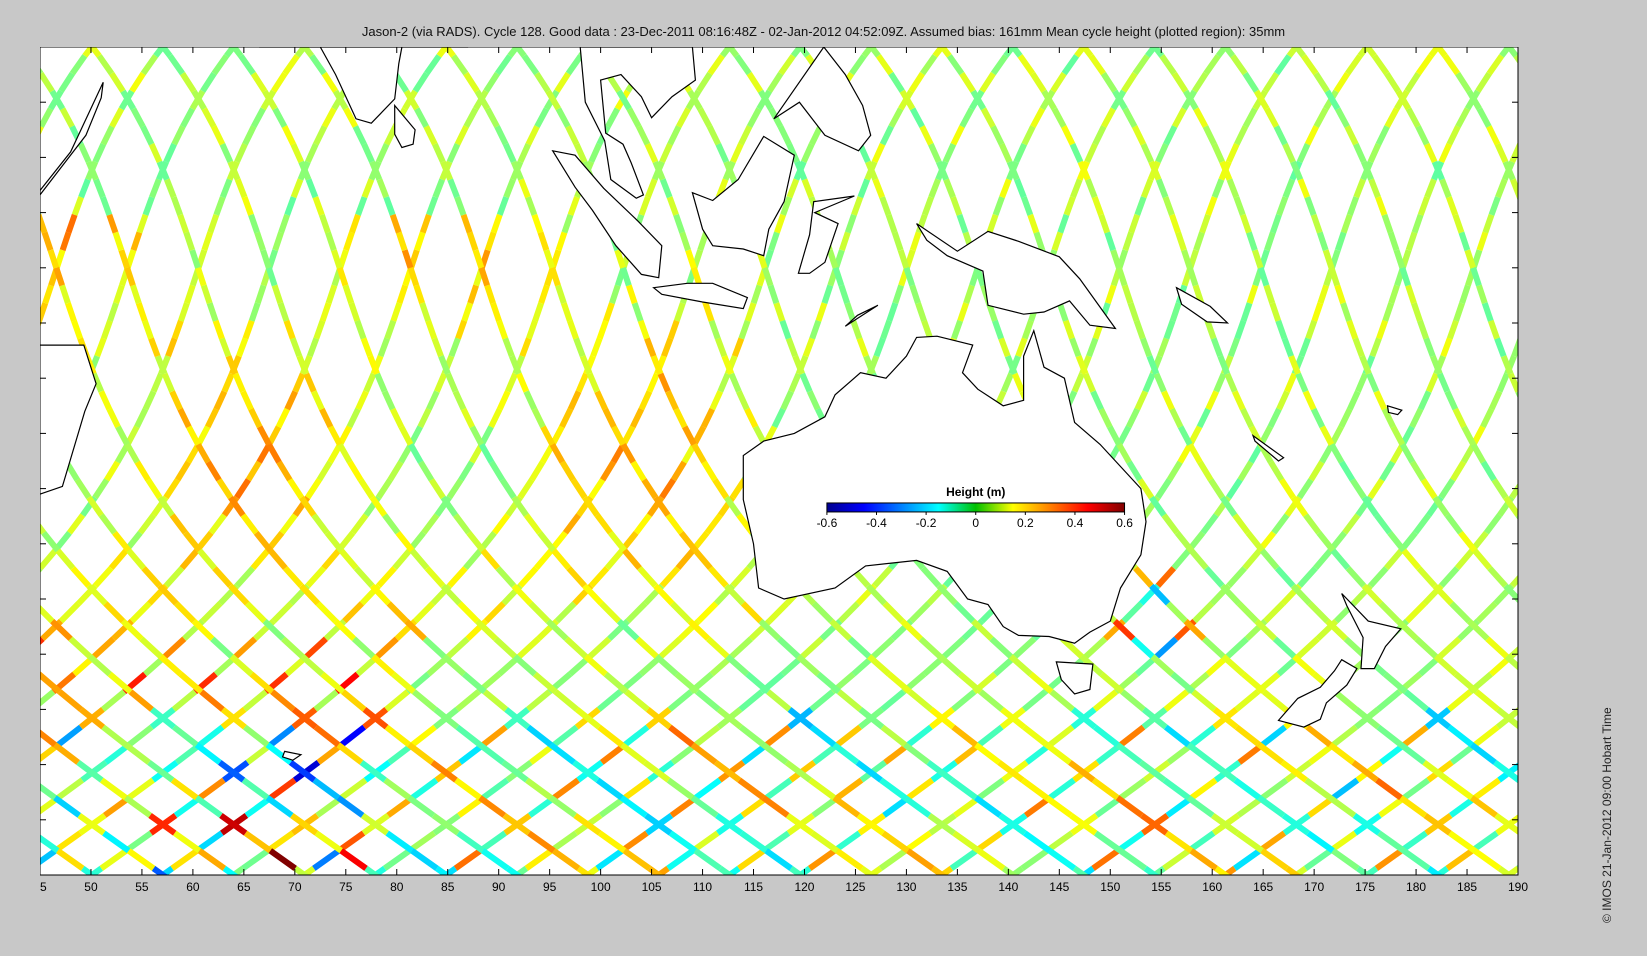 The width and height of the screenshot is (1647, 956). I want to click on colorbar-tick-label: 0.4, so click(1075, 523).